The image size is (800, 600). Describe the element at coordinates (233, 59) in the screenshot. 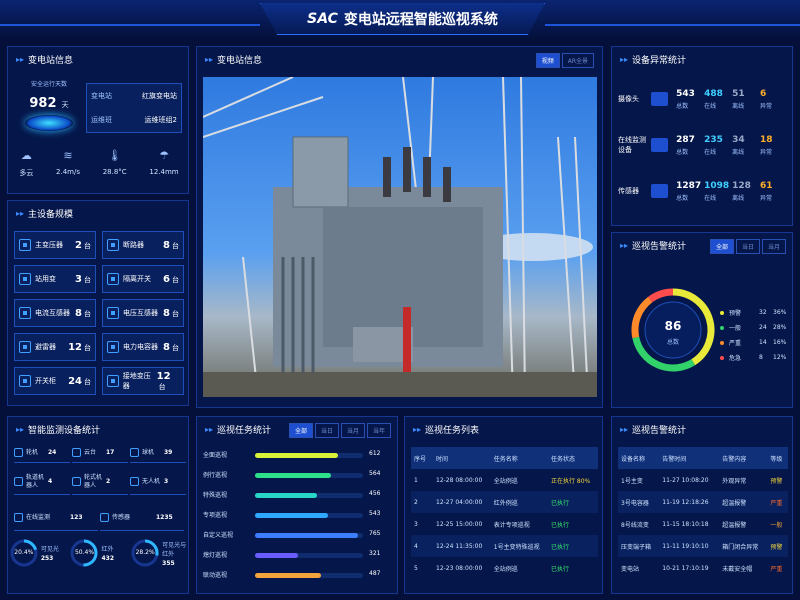

I see `panel-title: 变电站信息` at that location.